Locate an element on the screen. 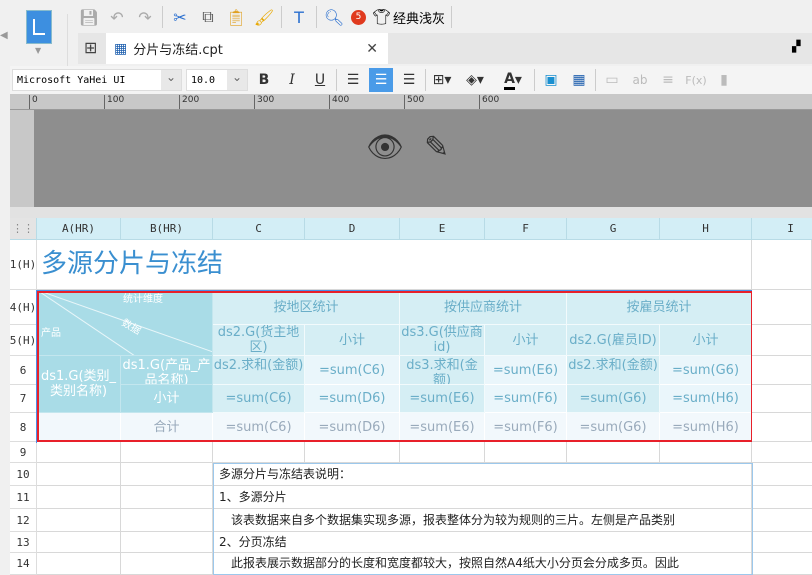 The width and height of the screenshot is (812, 575). fill-color-icon: ◈▾ is located at coordinates (475, 80).